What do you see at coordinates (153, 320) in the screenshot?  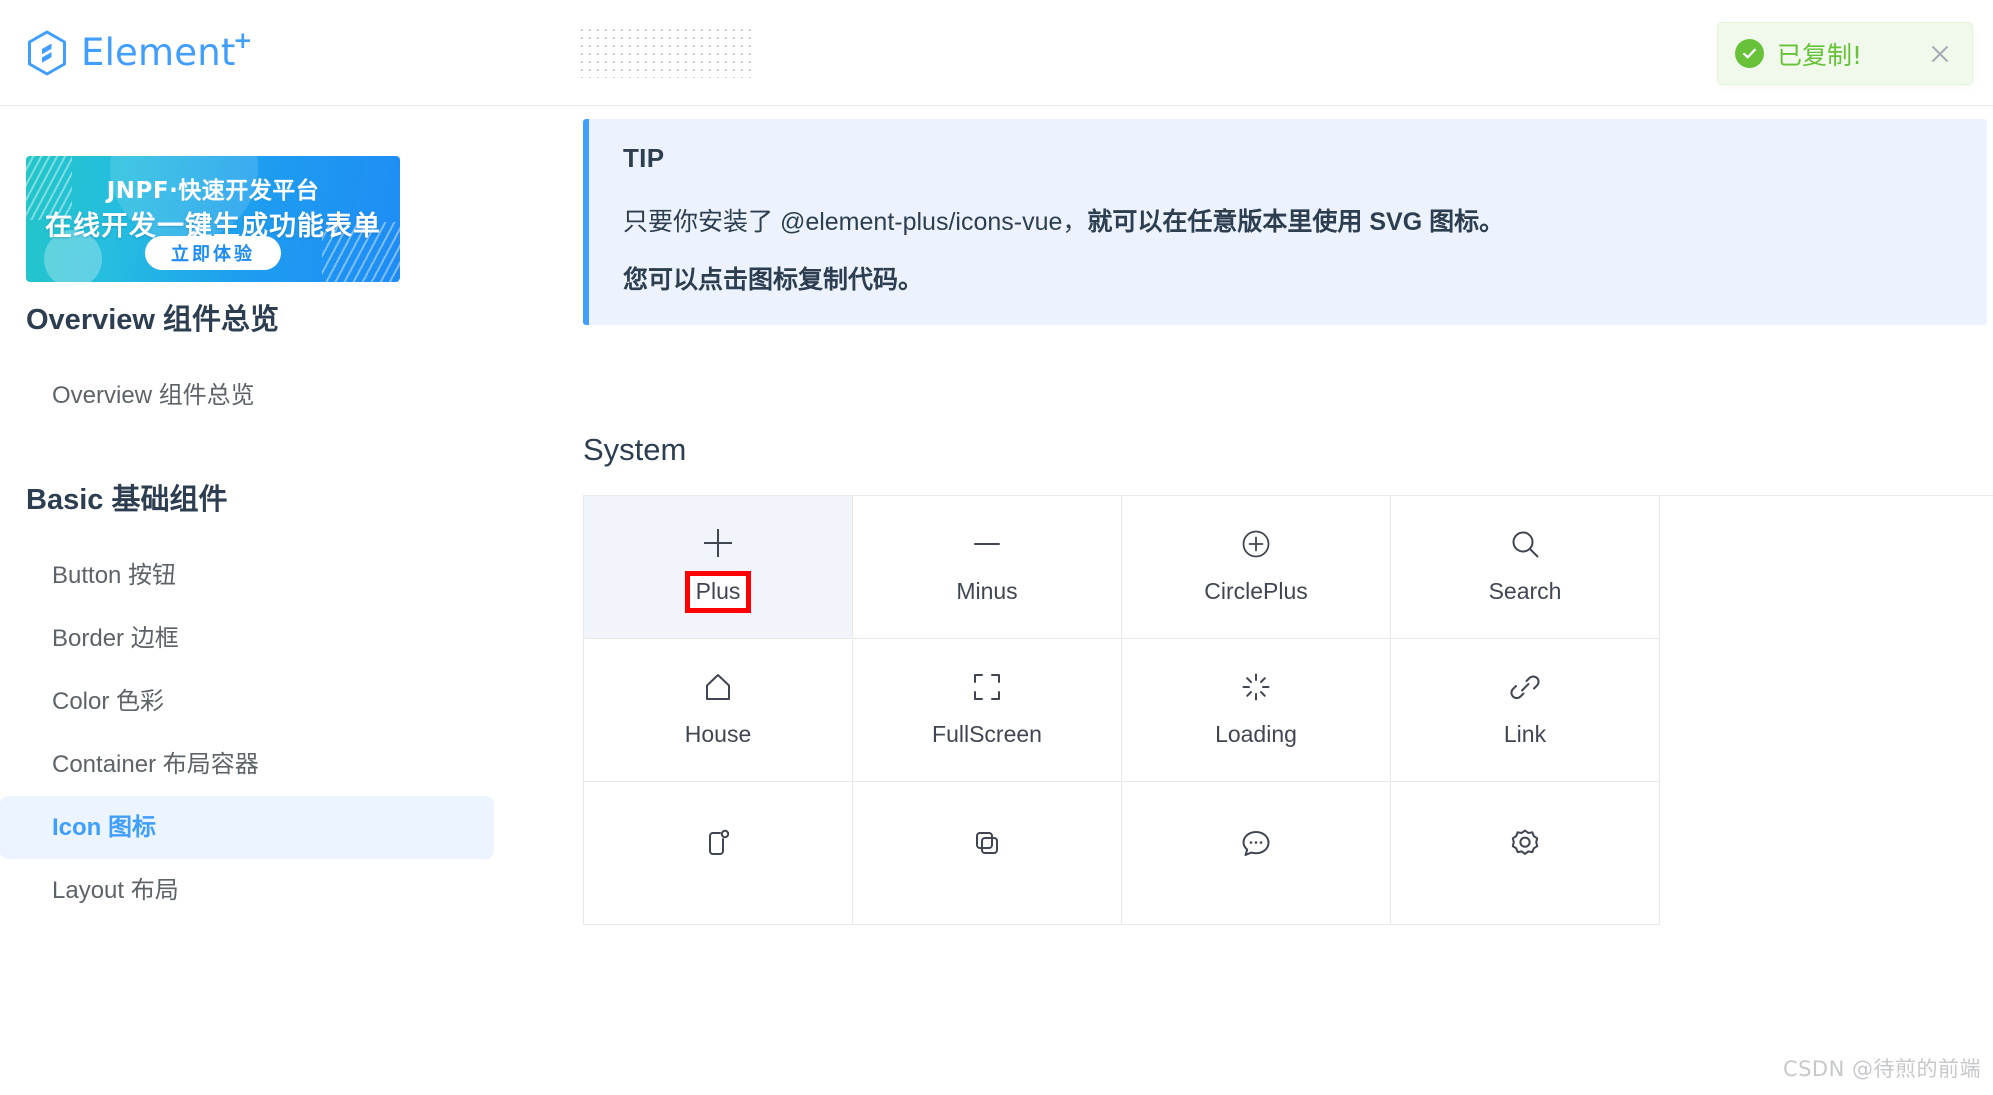 I see `nav-group-title-overview: Overview 组件总览` at bounding box center [153, 320].